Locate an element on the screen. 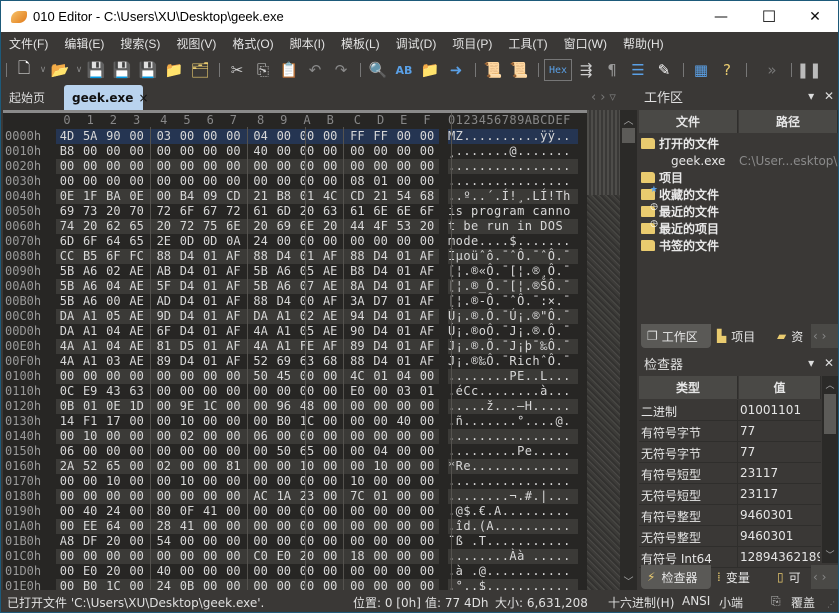 This screenshot has height=613, width=839. help-icon: ? is located at coordinates (727, 70).